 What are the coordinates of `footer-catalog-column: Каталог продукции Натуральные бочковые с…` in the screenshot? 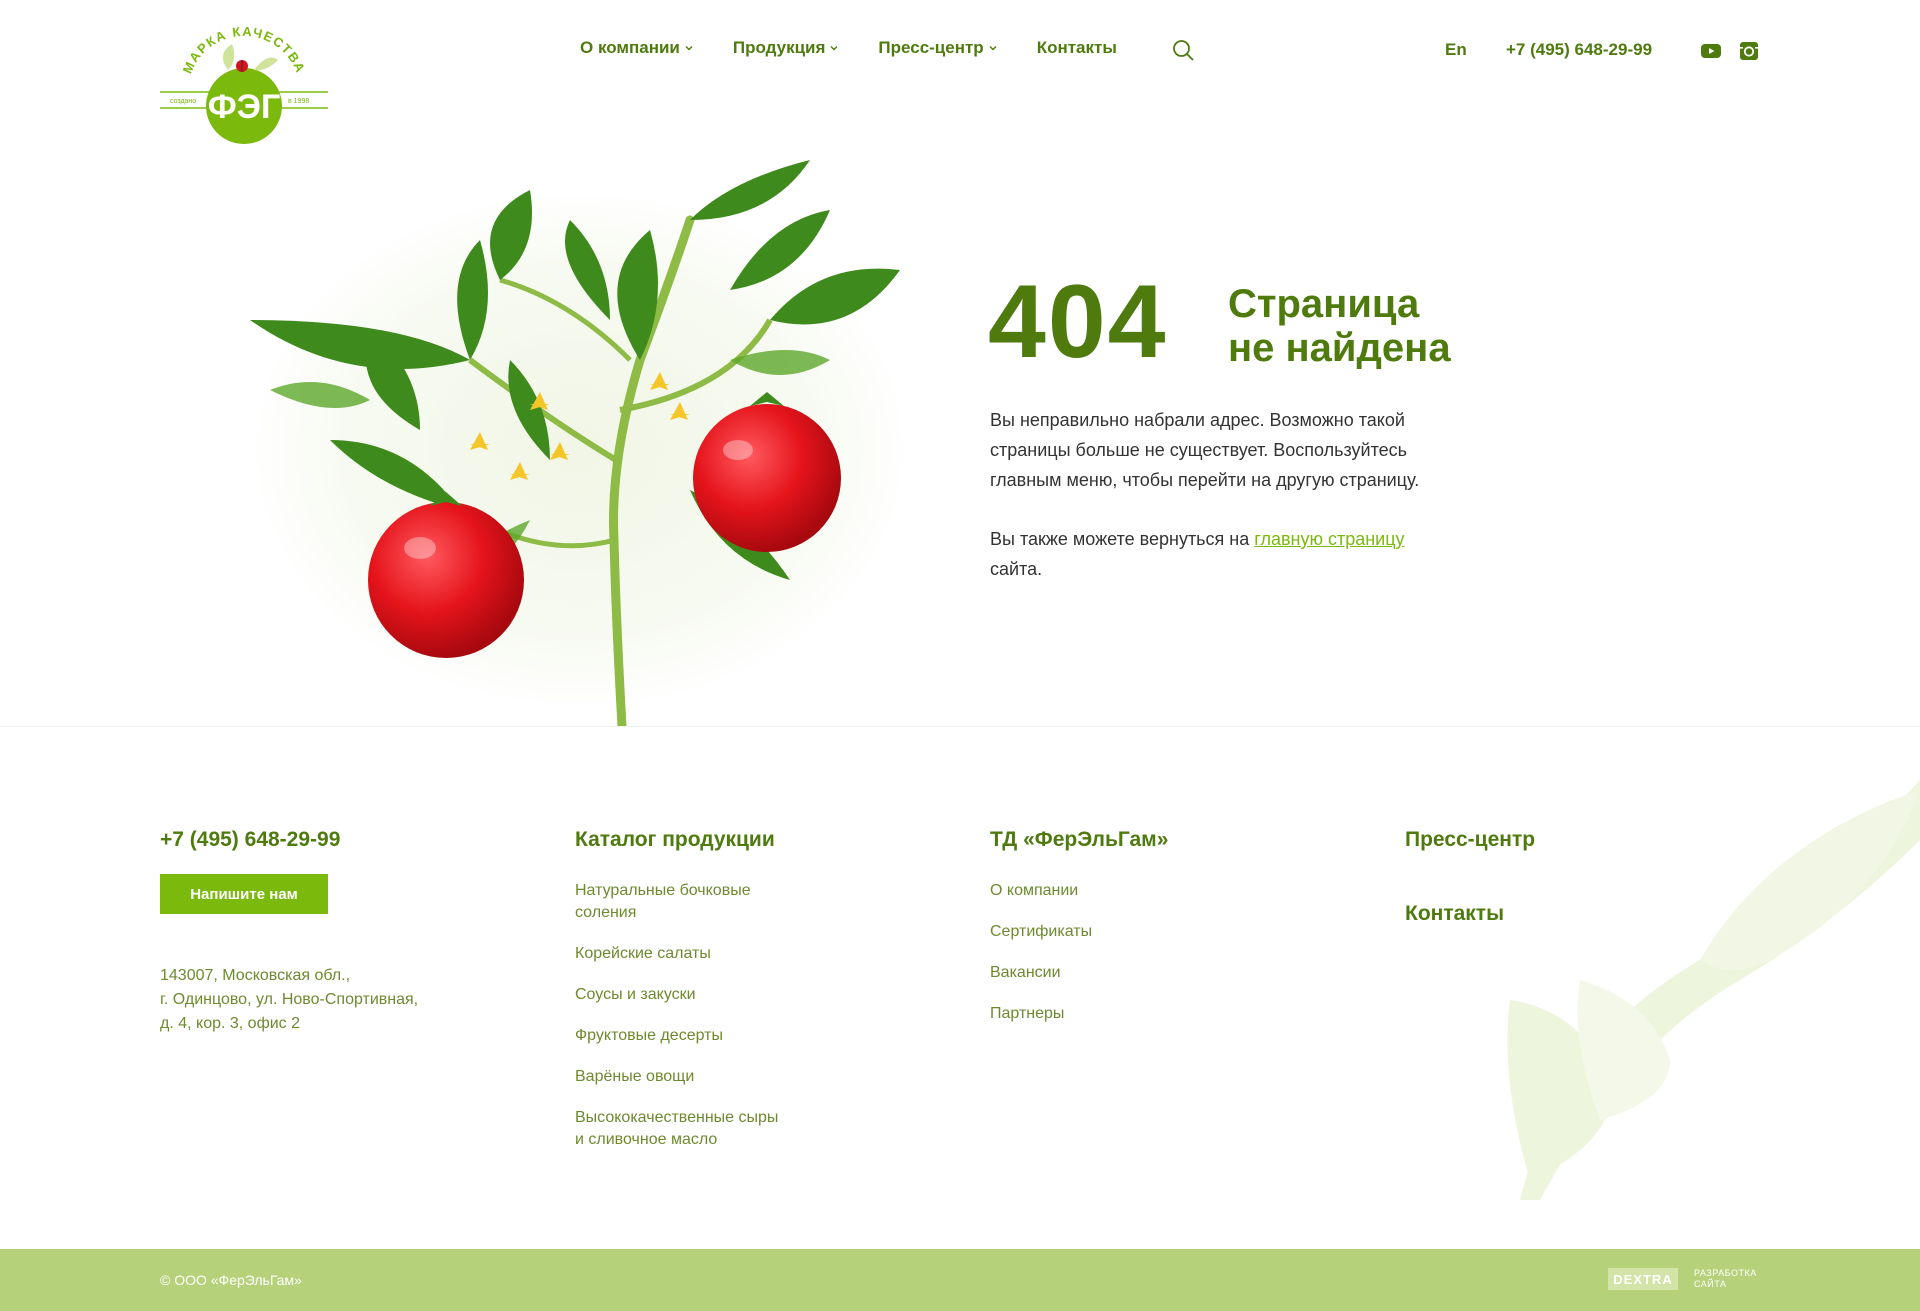 It's located at (676, 999).